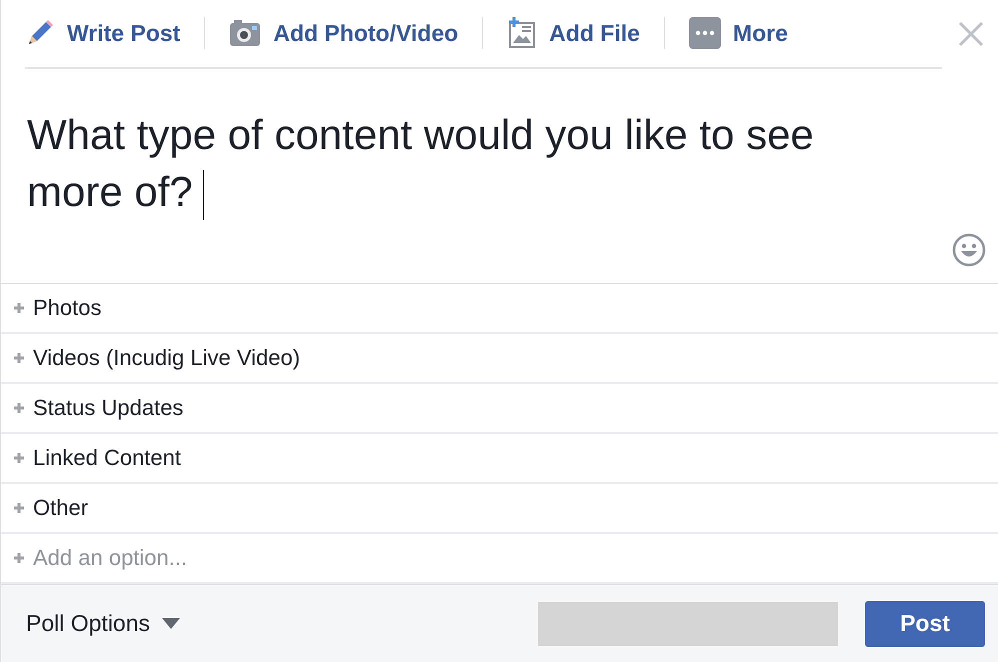 The height and width of the screenshot is (662, 998). Describe the element at coordinates (103, 623) in the screenshot. I see `poll-options-dropdown: Poll Options` at that location.